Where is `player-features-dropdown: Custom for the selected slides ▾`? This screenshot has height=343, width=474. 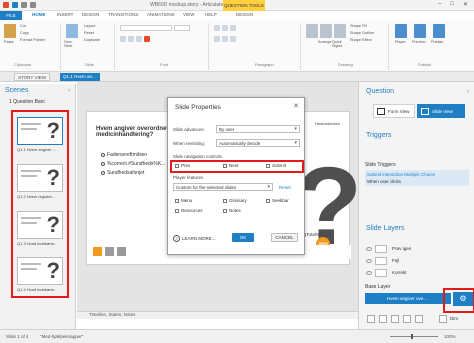 player-features-dropdown: Custom for the selected slides ▾ is located at coordinates (223, 187).